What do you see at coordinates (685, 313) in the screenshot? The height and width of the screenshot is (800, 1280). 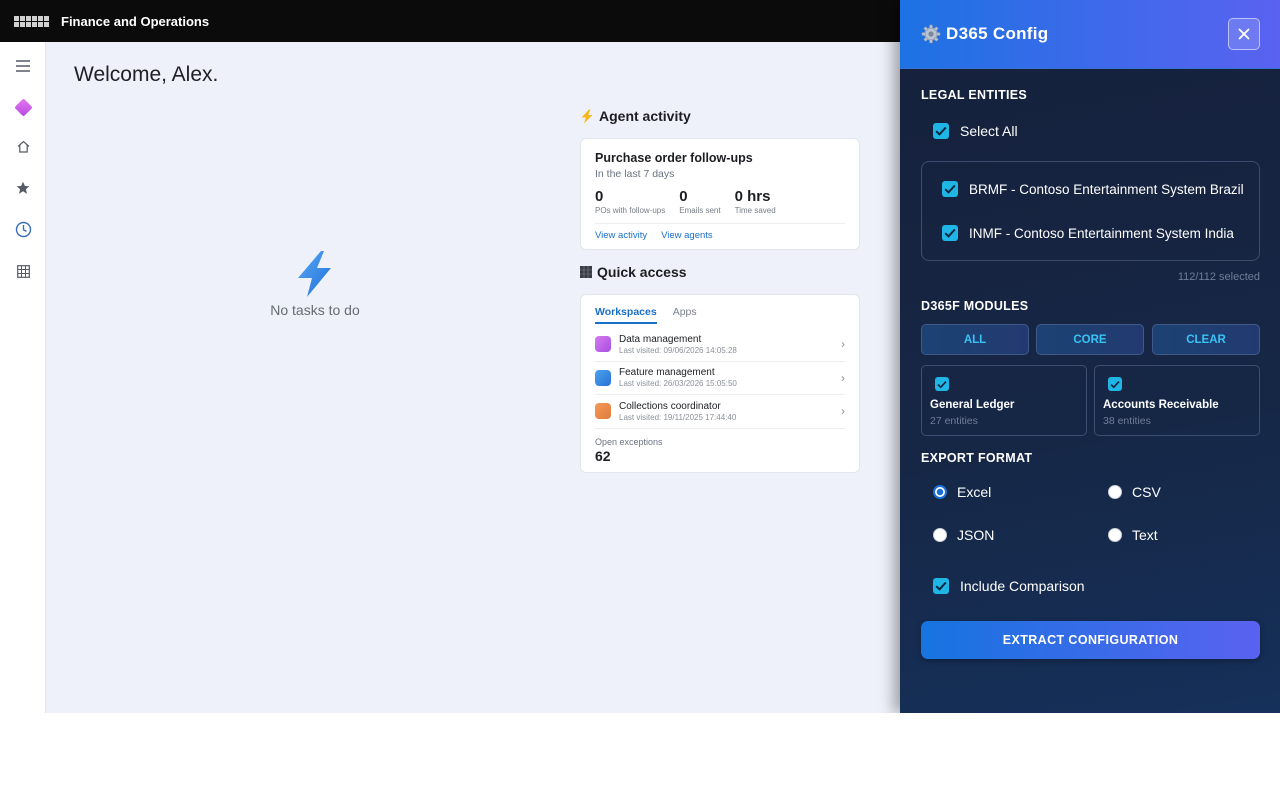 I see `tab-apps: Apps` at bounding box center [685, 313].